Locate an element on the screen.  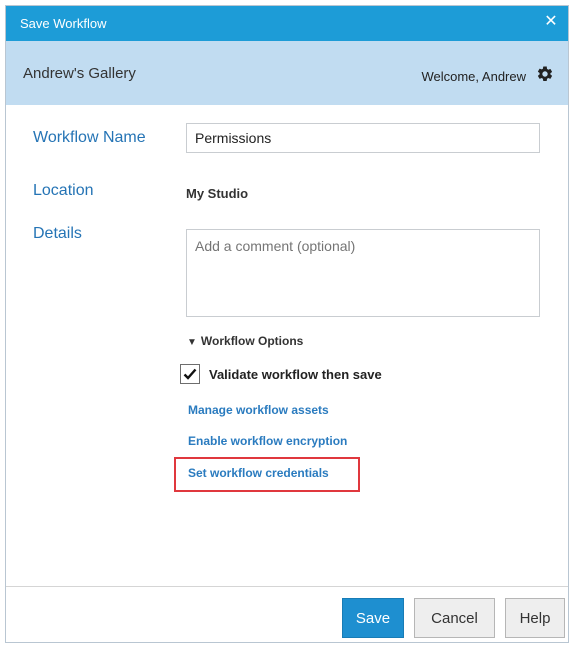
validate-checkbox is located at coordinates (190, 374).